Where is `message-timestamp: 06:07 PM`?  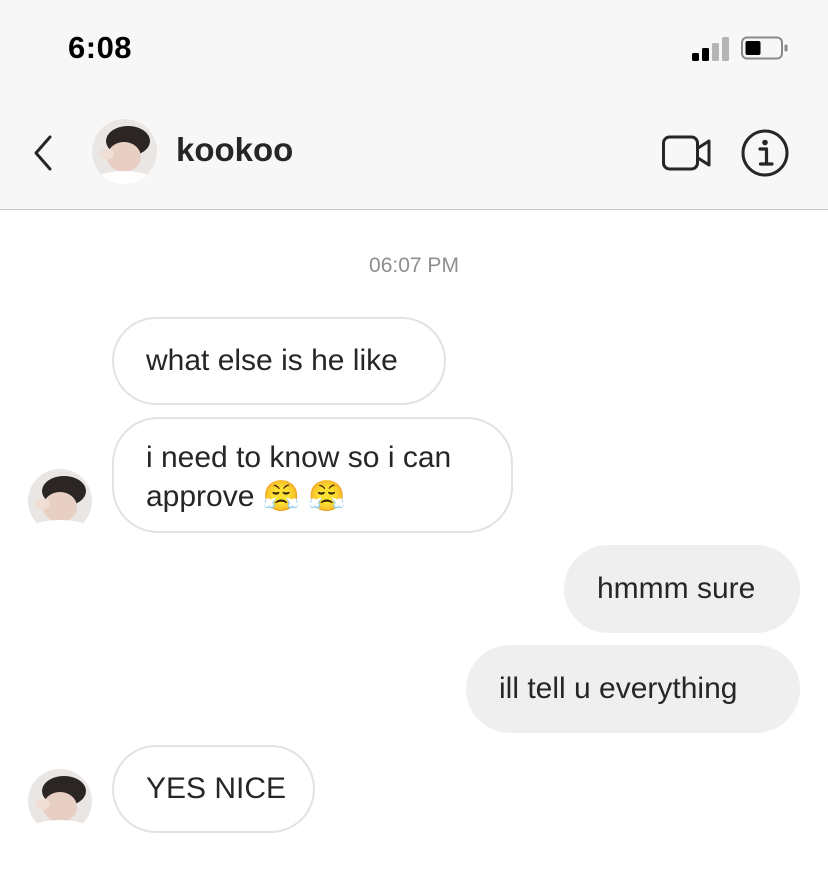 message-timestamp: 06:07 PM is located at coordinates (414, 265).